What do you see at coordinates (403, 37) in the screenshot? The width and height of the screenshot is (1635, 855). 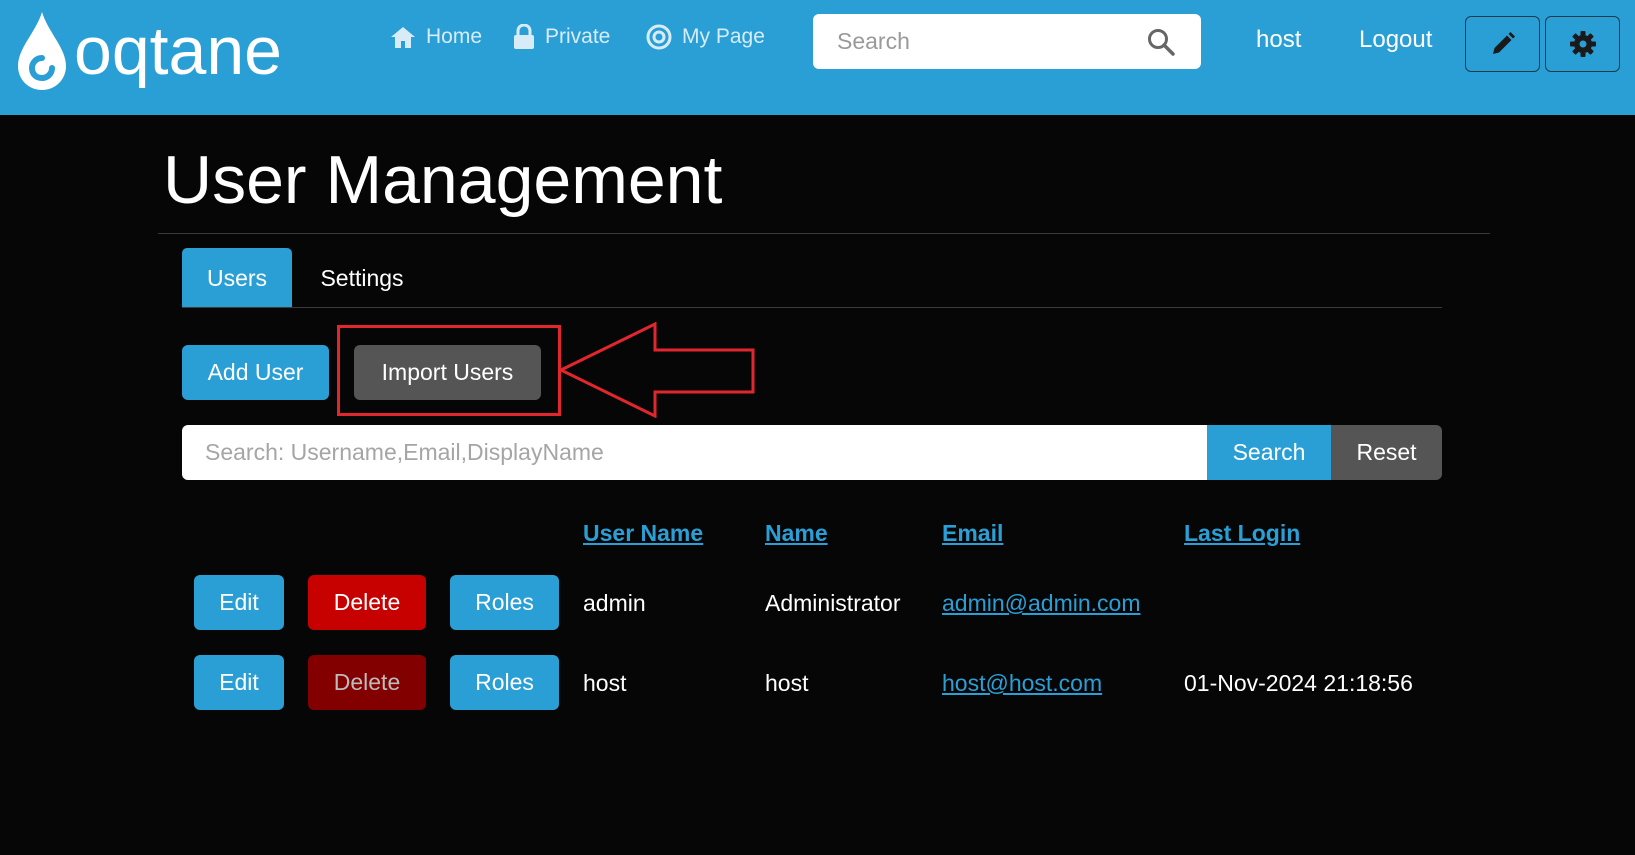 I see `home-icon` at bounding box center [403, 37].